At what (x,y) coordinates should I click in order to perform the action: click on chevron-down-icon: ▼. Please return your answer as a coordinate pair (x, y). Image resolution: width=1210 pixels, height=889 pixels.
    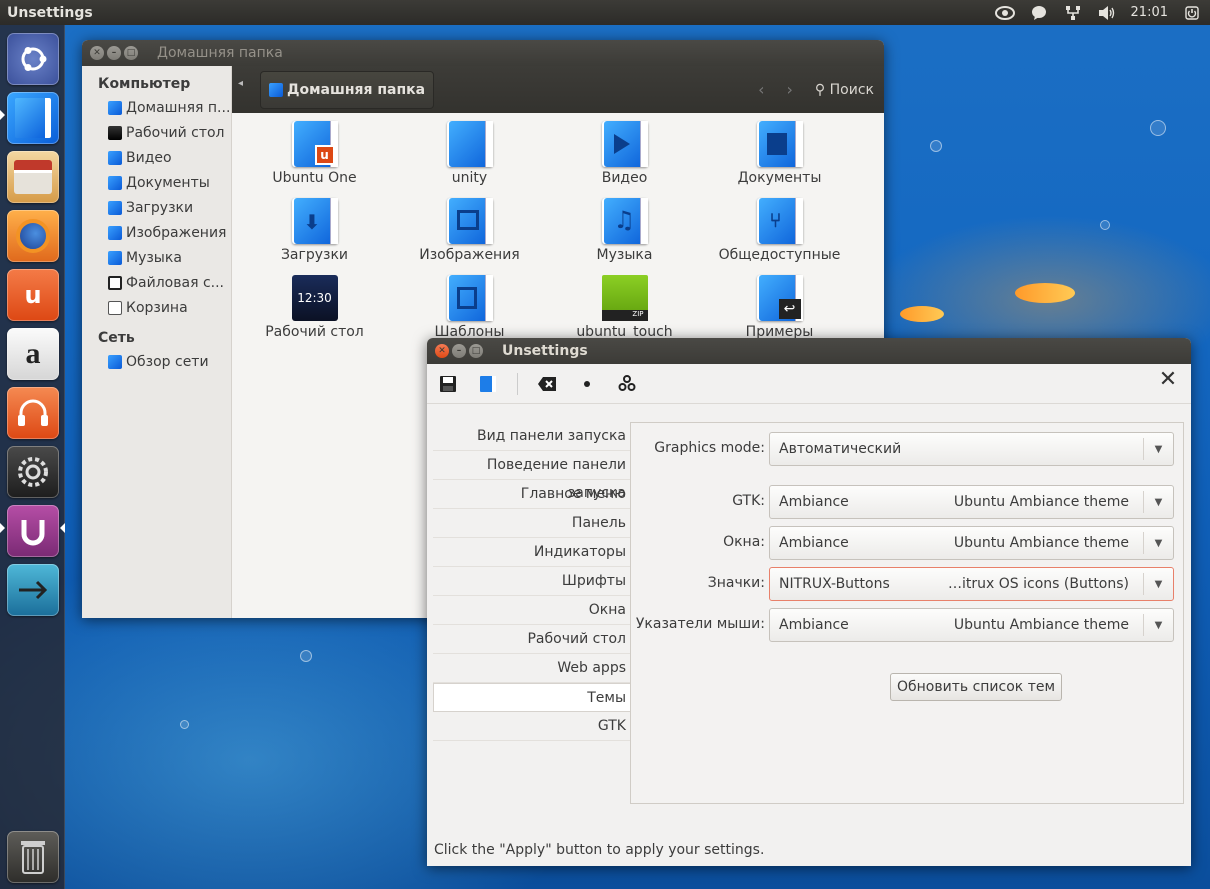
    Looking at the image, I should click on (1158, 449).